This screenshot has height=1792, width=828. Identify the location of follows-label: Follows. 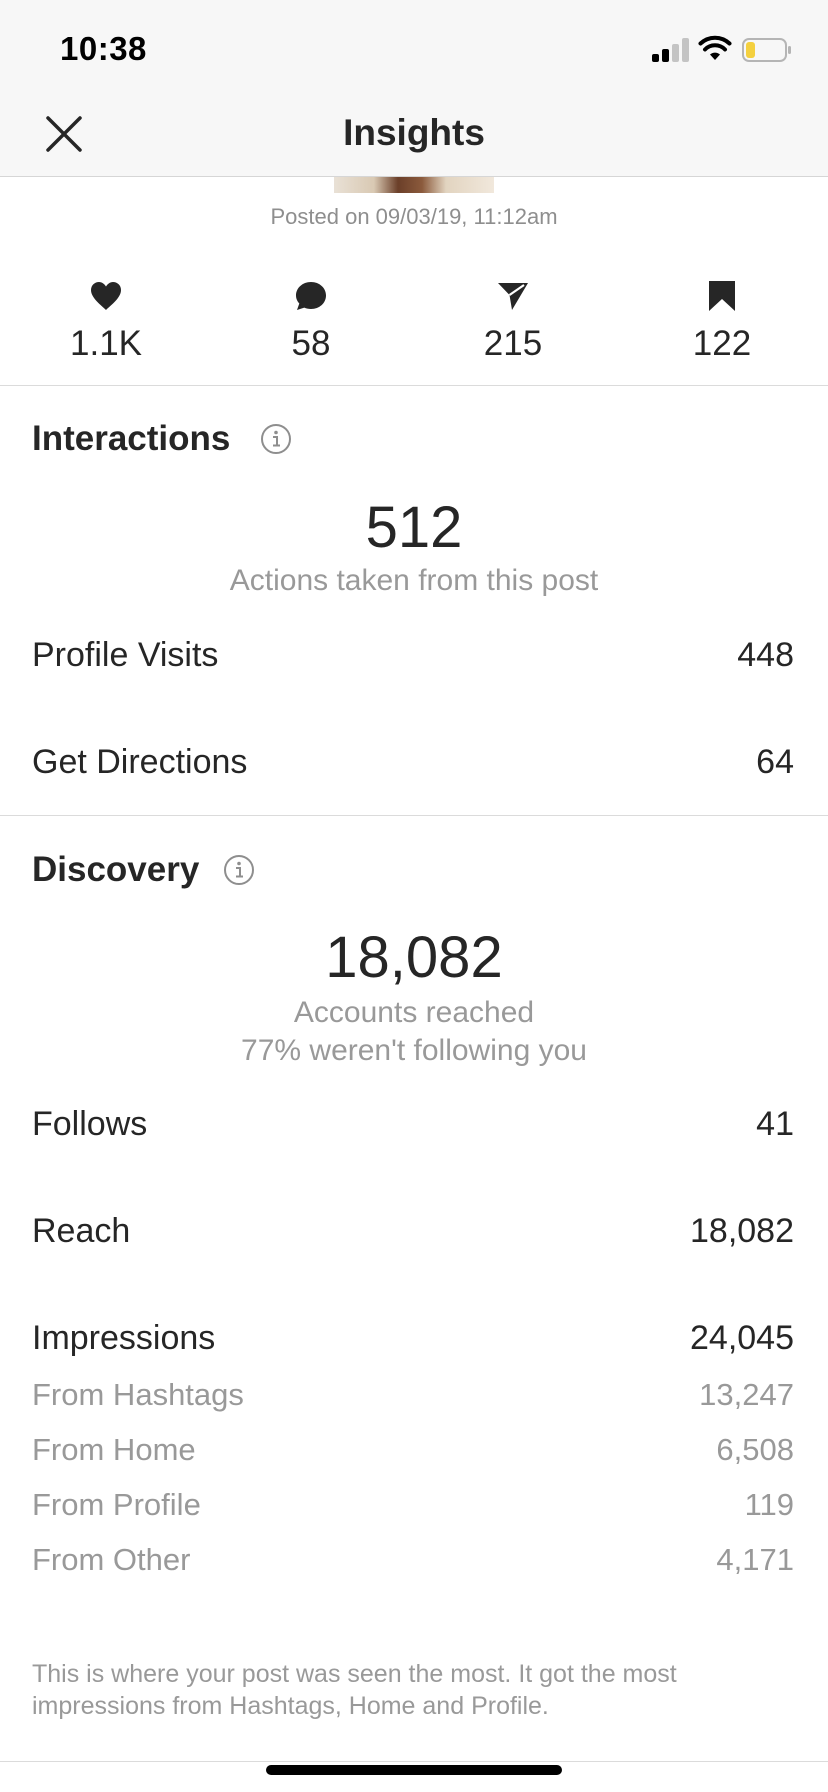
(90, 1124).